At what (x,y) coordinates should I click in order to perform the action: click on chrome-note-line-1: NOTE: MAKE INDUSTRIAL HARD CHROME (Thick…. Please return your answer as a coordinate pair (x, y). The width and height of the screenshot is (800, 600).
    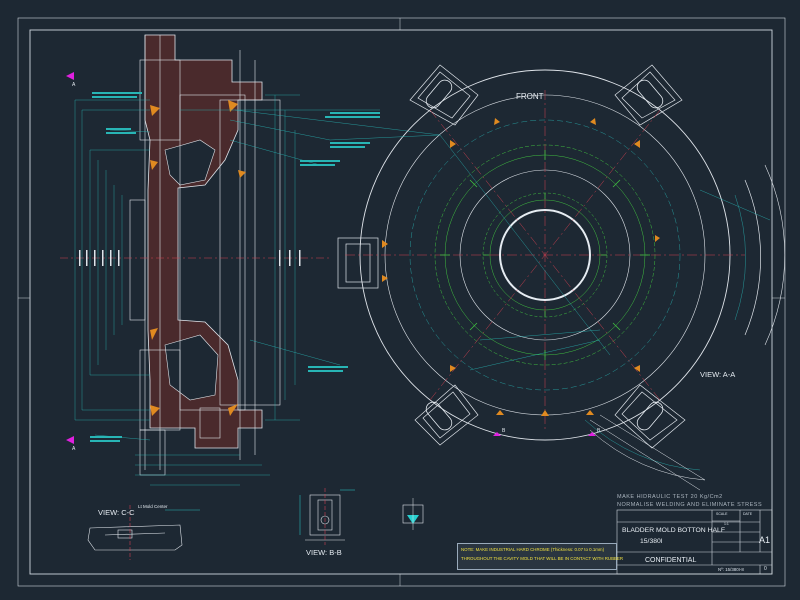
    Looking at the image, I should click on (533, 549).